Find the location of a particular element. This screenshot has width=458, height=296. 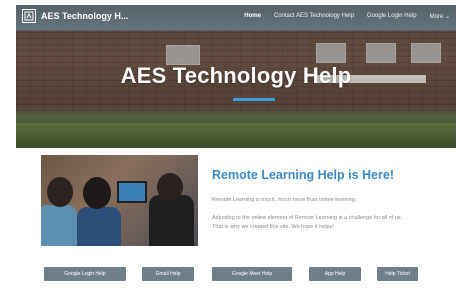

google-login-help-button: Google Login Help is located at coordinates (85, 274).